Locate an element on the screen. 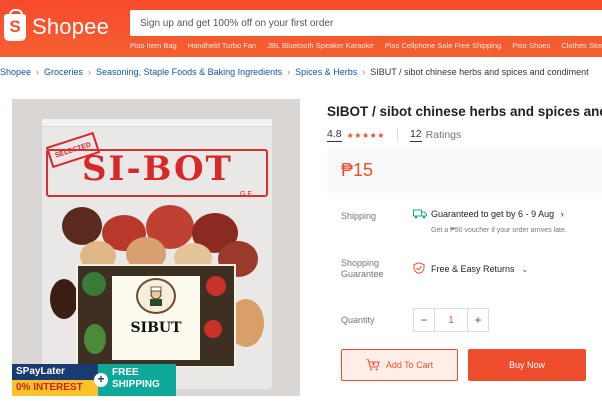 This screenshot has height=401, width=602. price-box: ₱15 is located at coordinates (464, 170).